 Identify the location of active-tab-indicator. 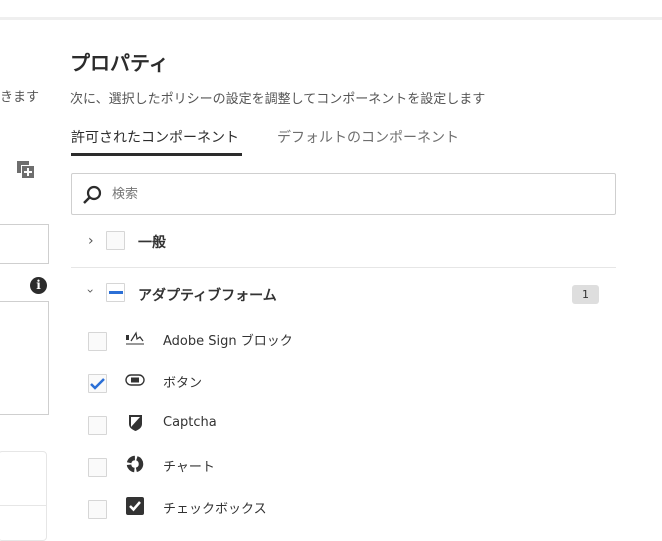
(156, 154).